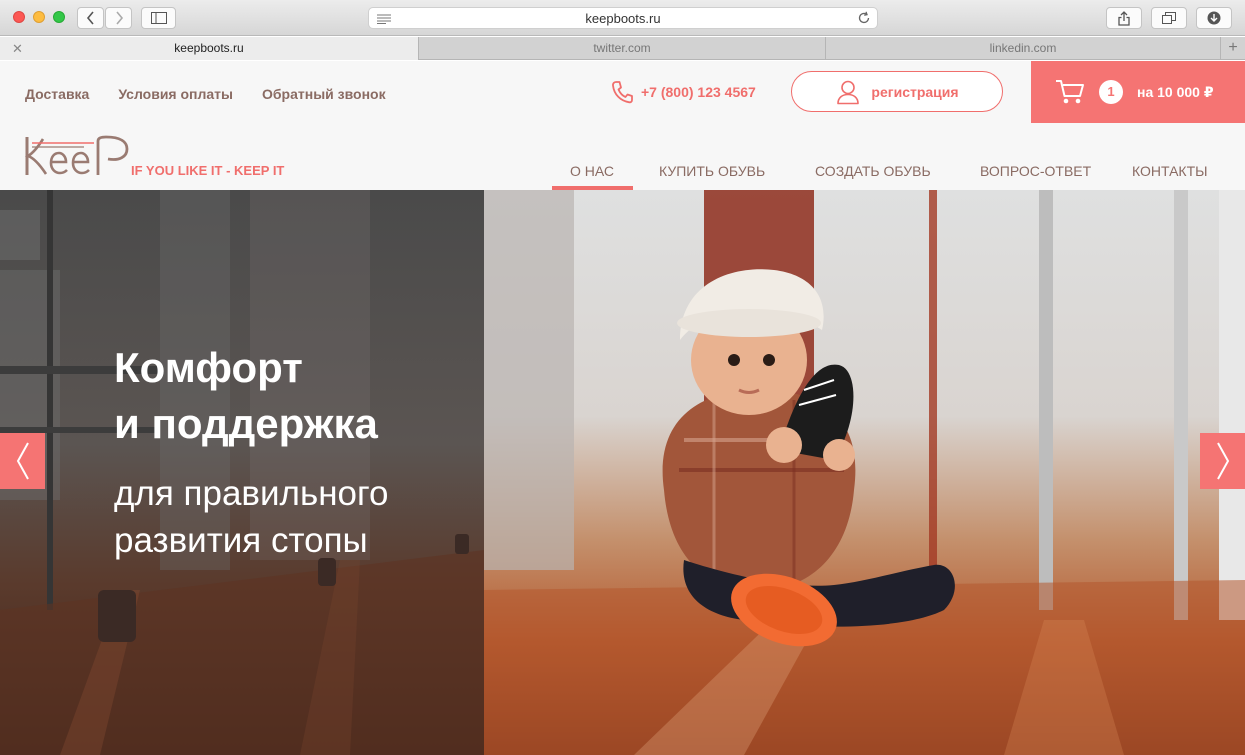  I want to click on nav-contacts: КОНТАКТЫ, so click(1170, 171).